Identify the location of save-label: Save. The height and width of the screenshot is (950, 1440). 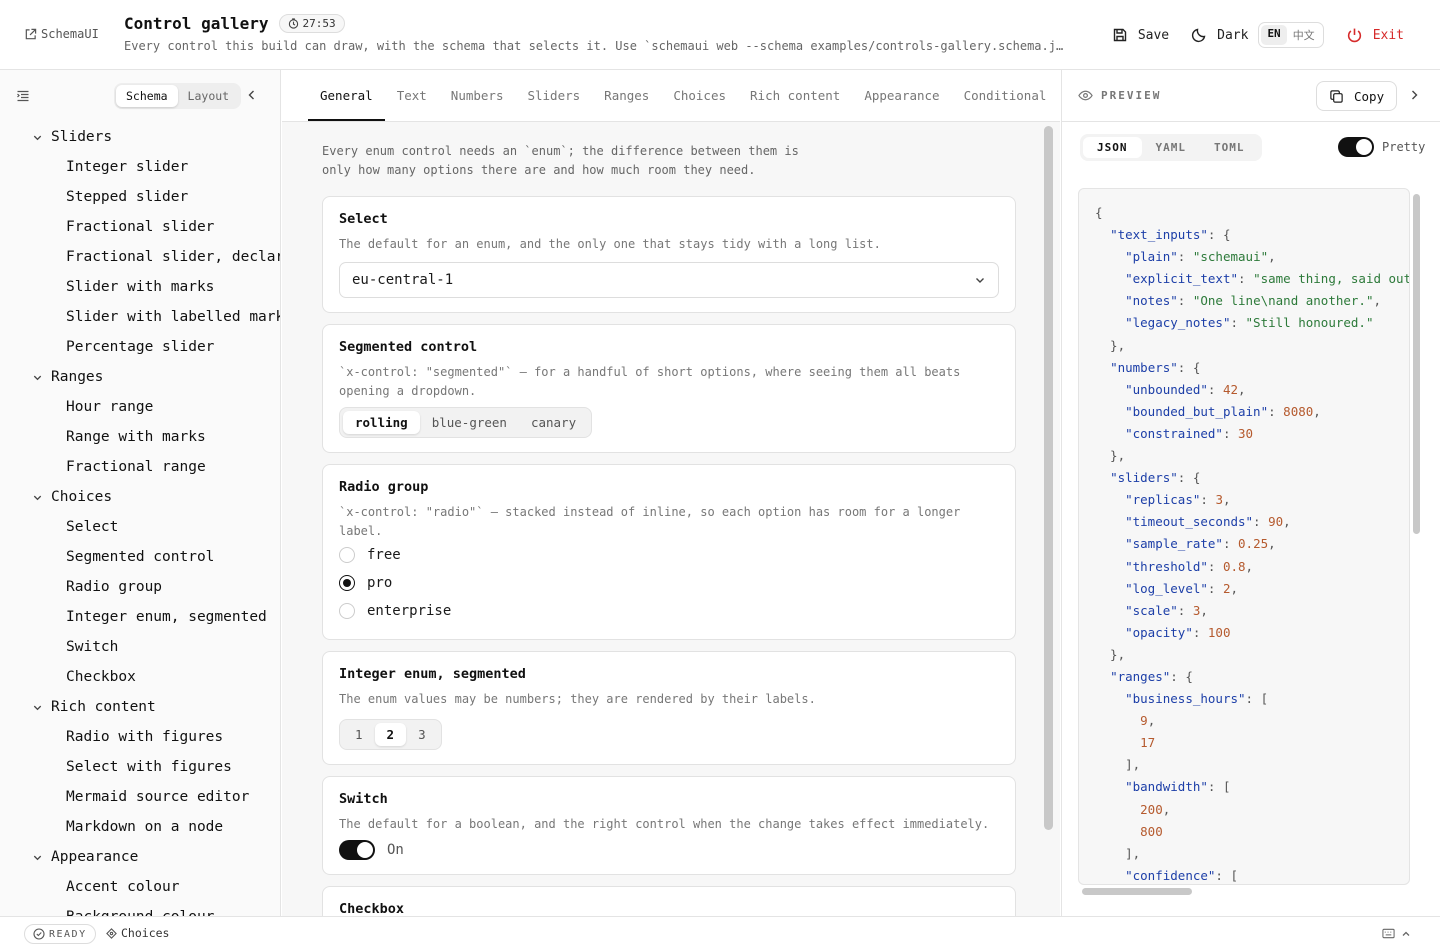
(1153, 35).